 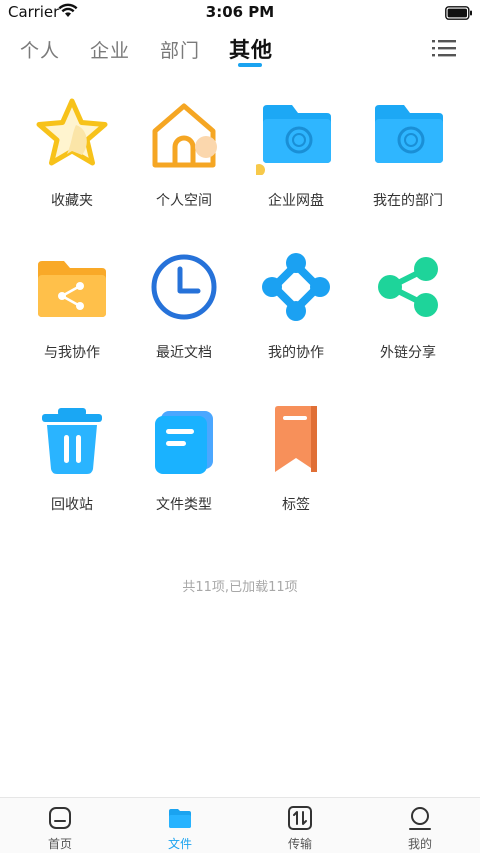 I want to click on active-tab-indicator, so click(x=250, y=65).